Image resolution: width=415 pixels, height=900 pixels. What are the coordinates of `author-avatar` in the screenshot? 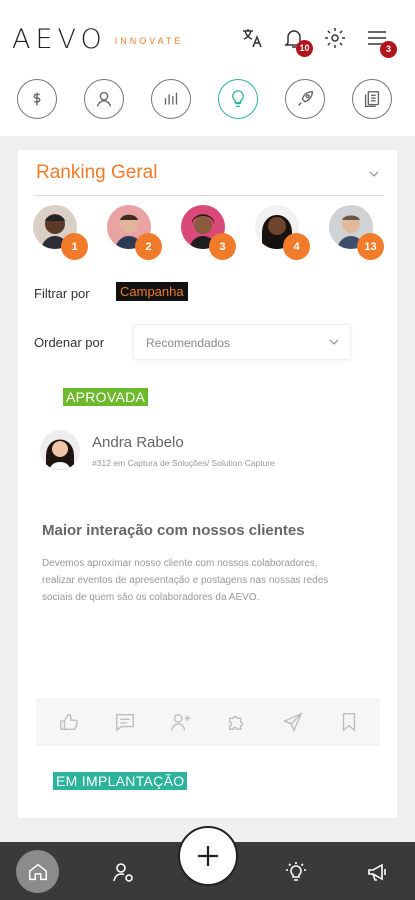 It's located at (60, 450).